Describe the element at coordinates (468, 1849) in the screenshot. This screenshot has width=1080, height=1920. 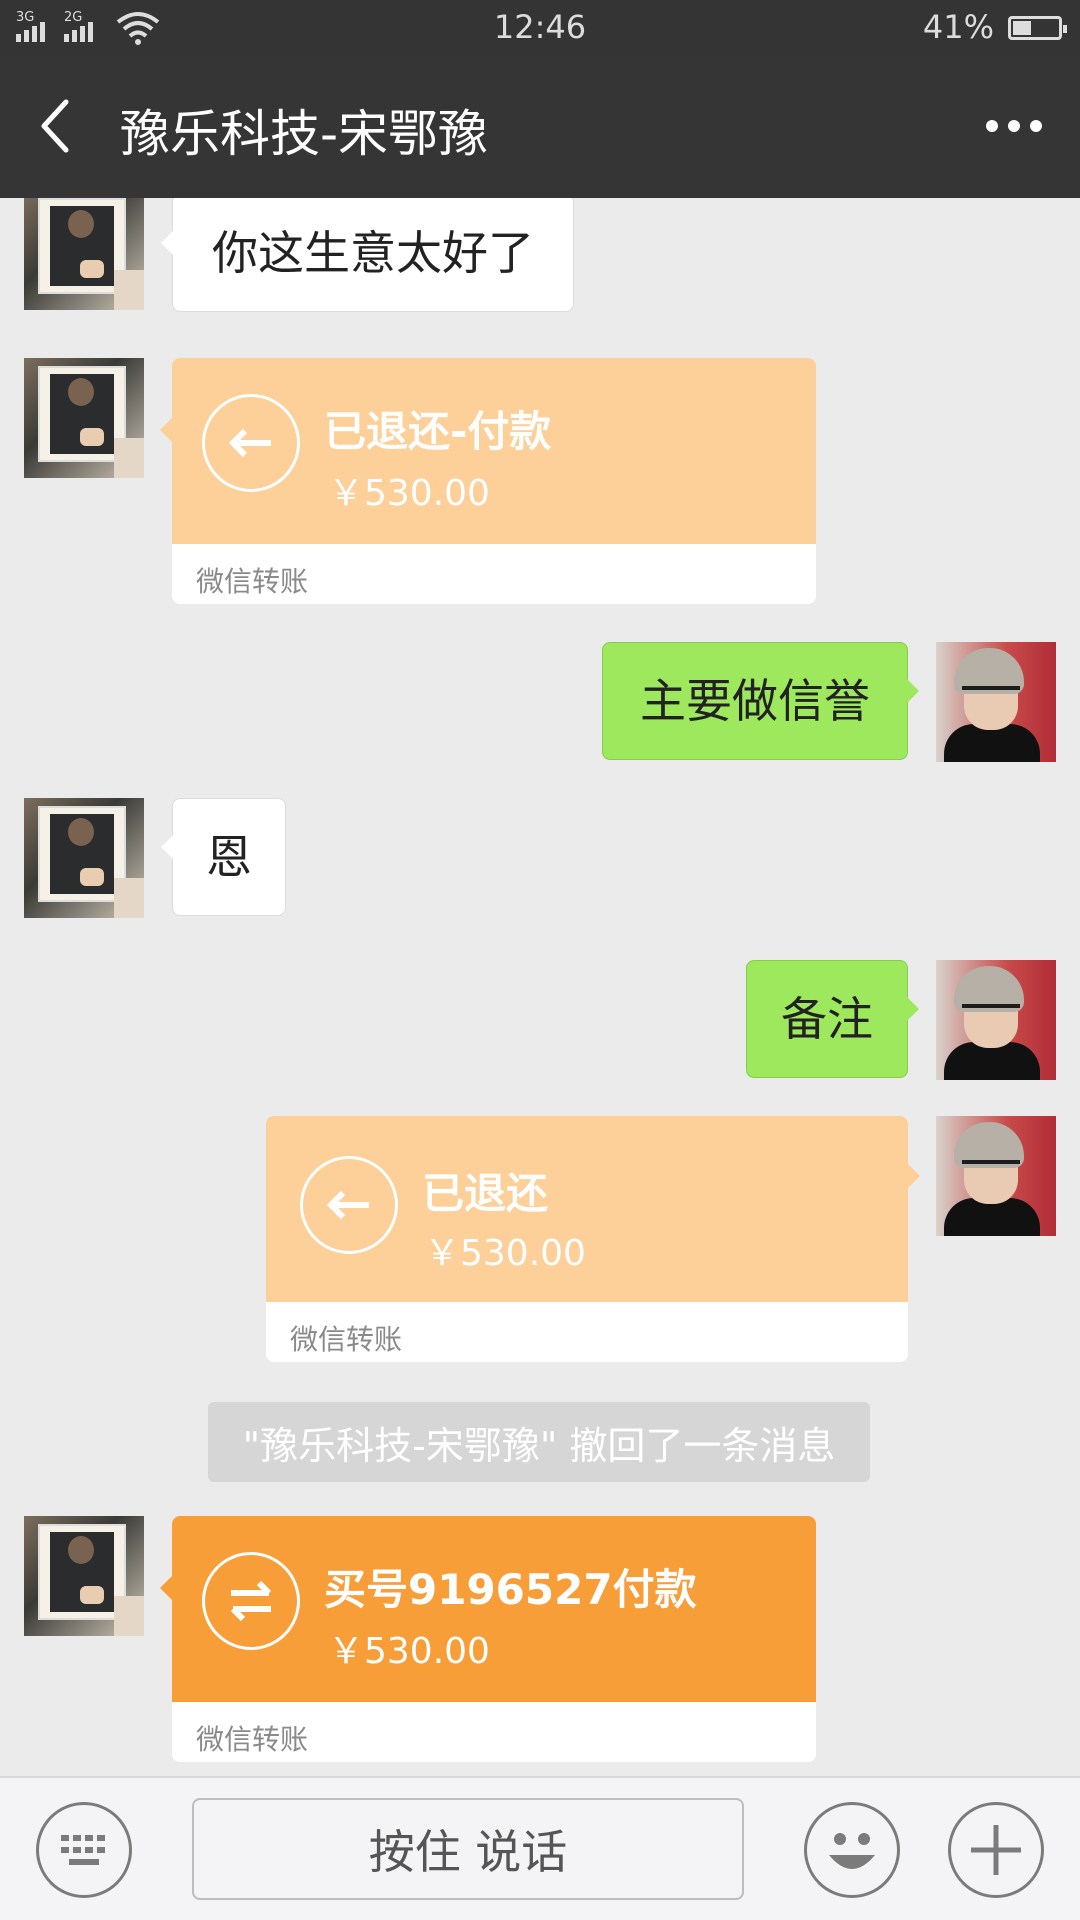
I see `hold-to-talk-button: 按住 说话` at that location.